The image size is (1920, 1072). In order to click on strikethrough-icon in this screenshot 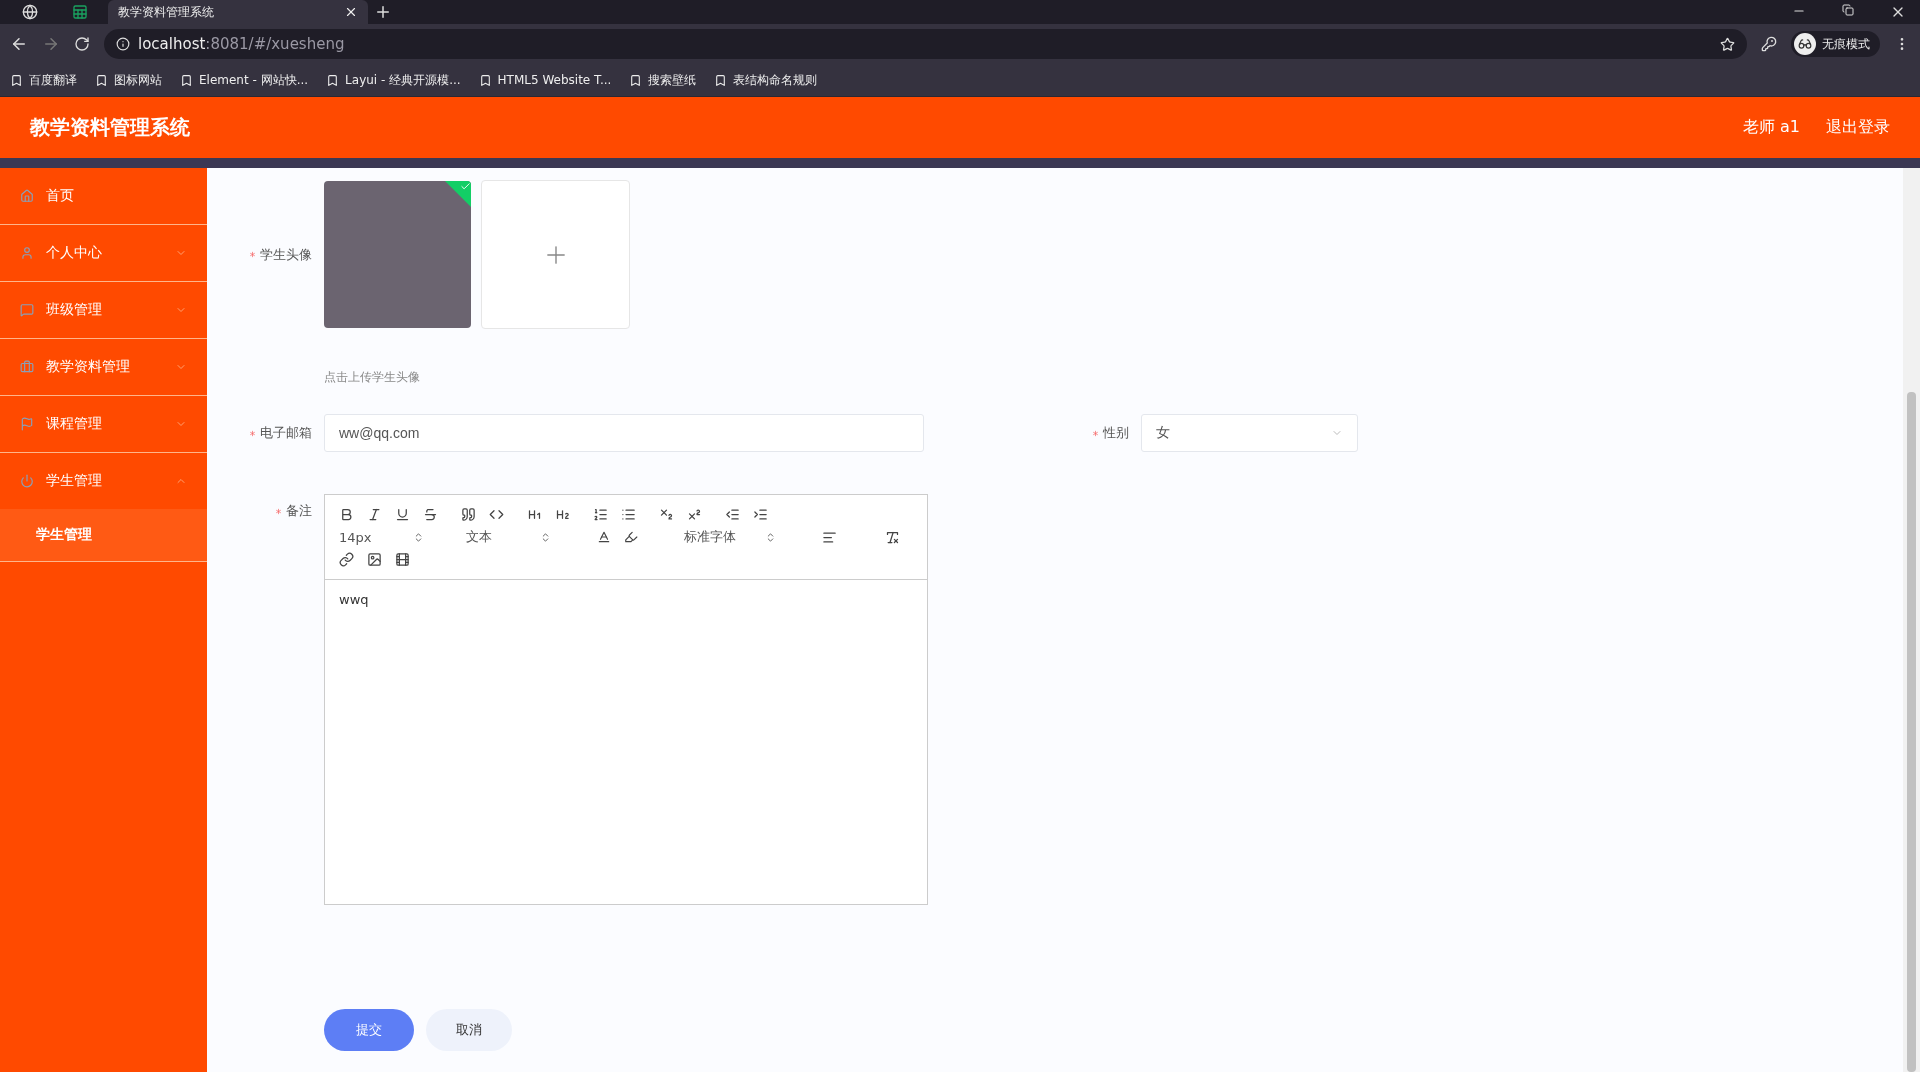, I will do `click(430, 514)`.